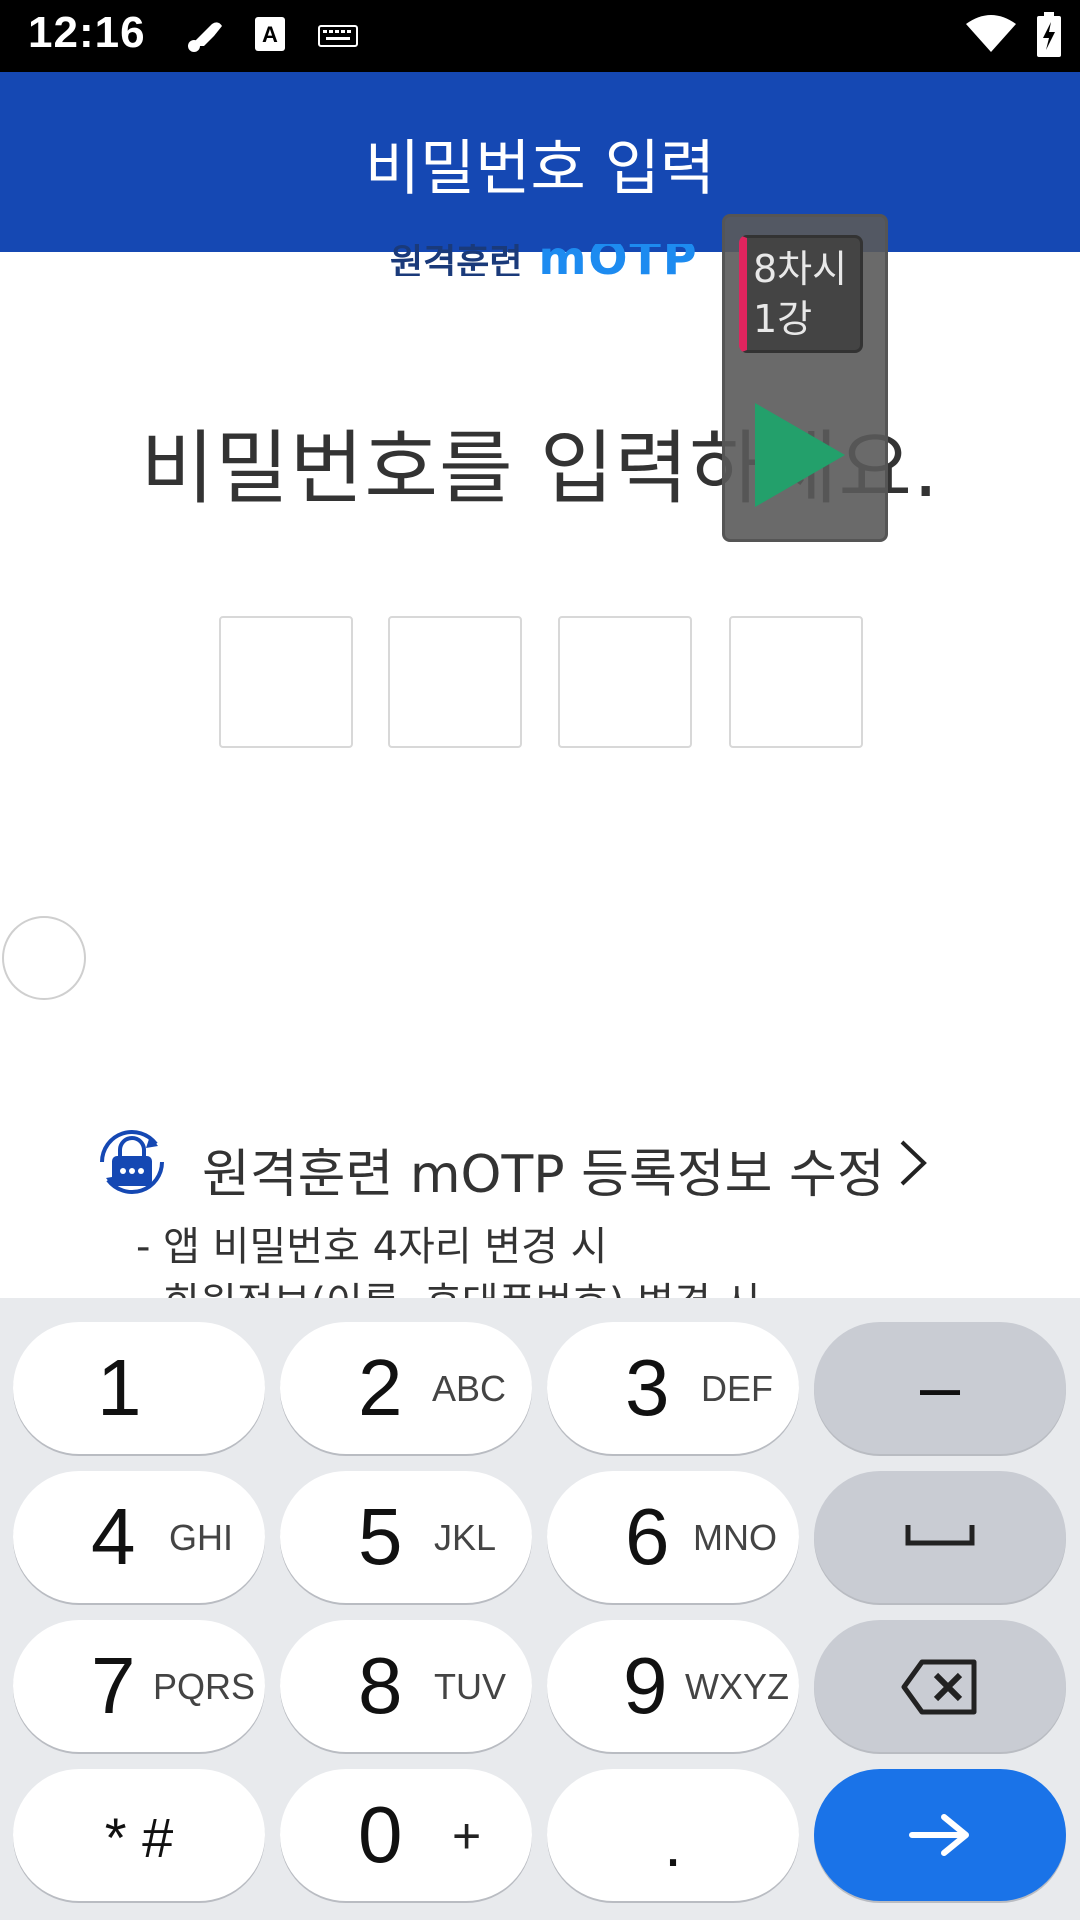 Image resolution: width=1080 pixels, height=1920 pixels. What do you see at coordinates (119, 1387) in the screenshot?
I see `key-1-digit: 1` at bounding box center [119, 1387].